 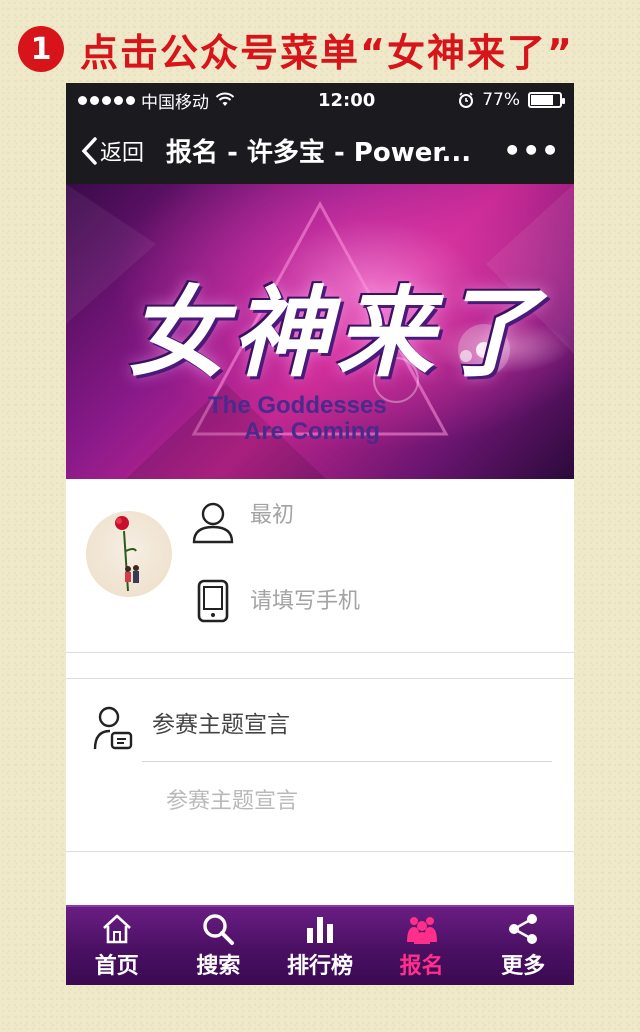 I want to click on ranking-icon, so click(x=319, y=930).